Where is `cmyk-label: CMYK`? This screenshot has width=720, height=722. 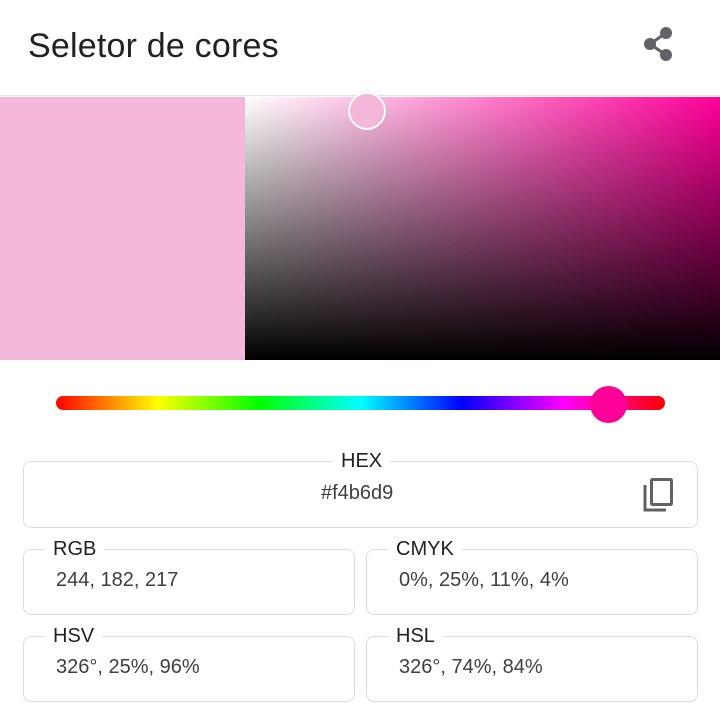
cmyk-label: CMYK is located at coordinates (425, 549).